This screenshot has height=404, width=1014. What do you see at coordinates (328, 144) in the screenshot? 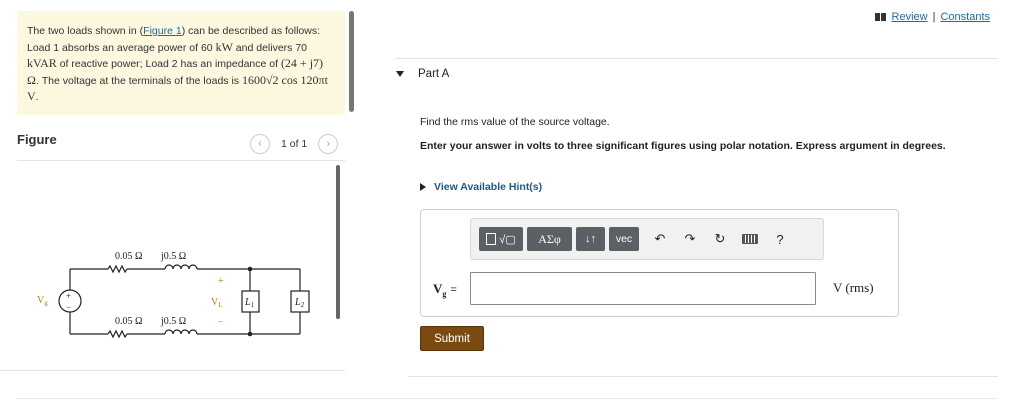
I see `next-figure-button: ›` at bounding box center [328, 144].